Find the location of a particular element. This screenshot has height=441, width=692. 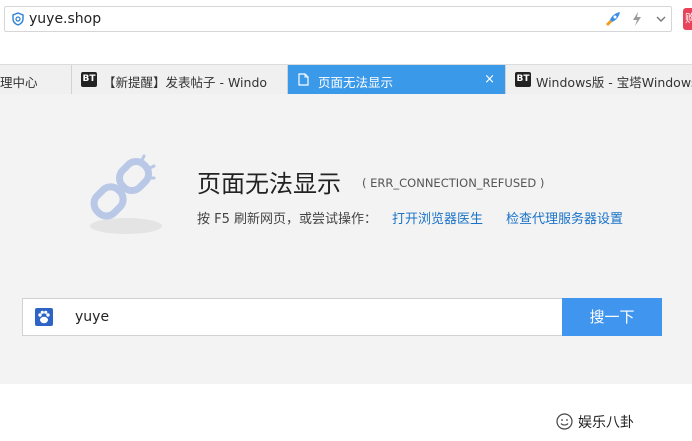

search-box is located at coordinates (293, 317).